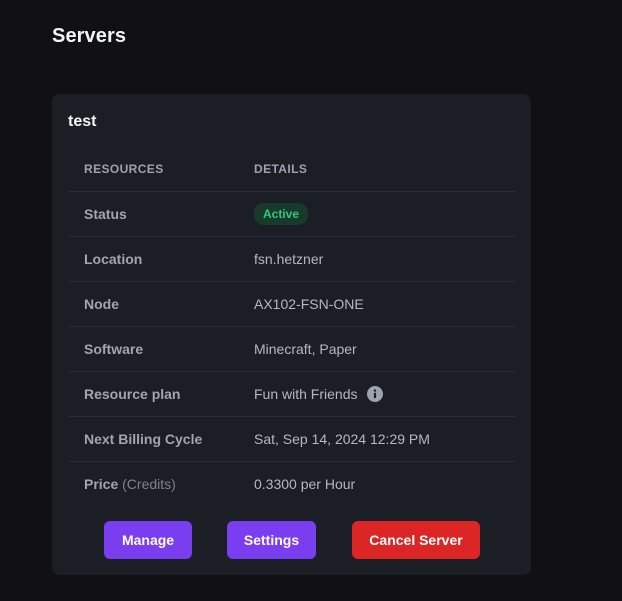  I want to click on table-row-location: Location fsn.hetzner, so click(292, 258).